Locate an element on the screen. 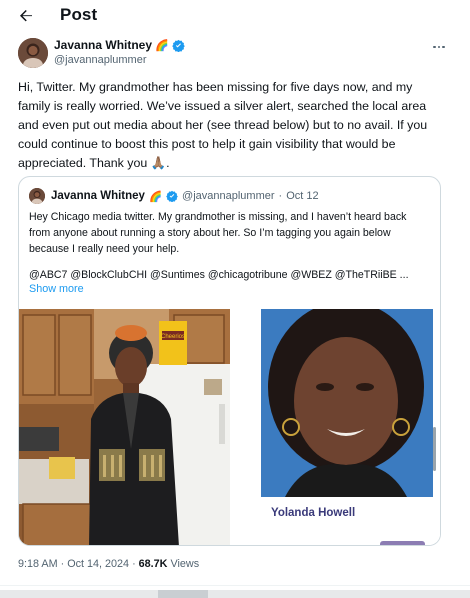 The height and width of the screenshot is (598, 470). post-author: Javanna Whitney 🌈 @javannaplummer is located at coordinates (233, 53).